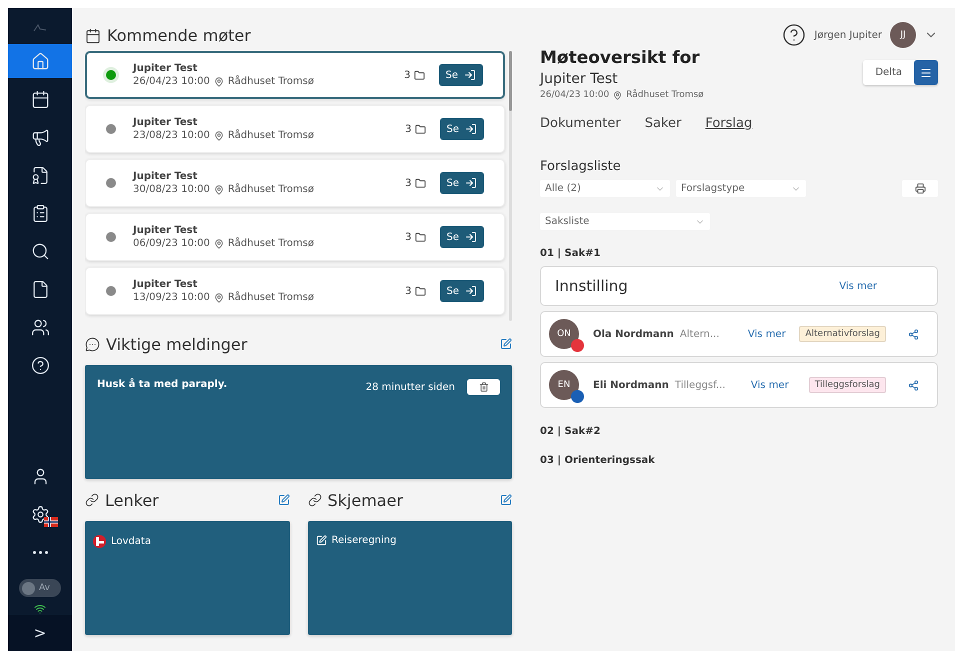 The image size is (955, 651). I want to click on case-heading: 03 | Orienteringssak, so click(598, 460).